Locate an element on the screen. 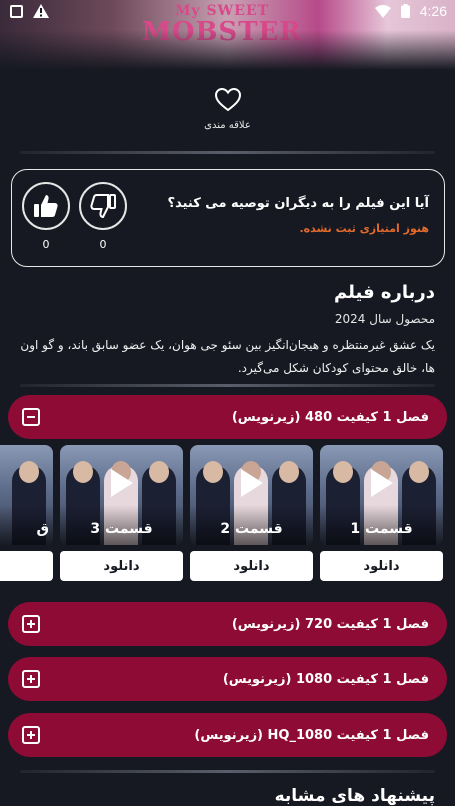 This screenshot has height=806, width=455. thumbs-down-icon is located at coordinates (103, 206).